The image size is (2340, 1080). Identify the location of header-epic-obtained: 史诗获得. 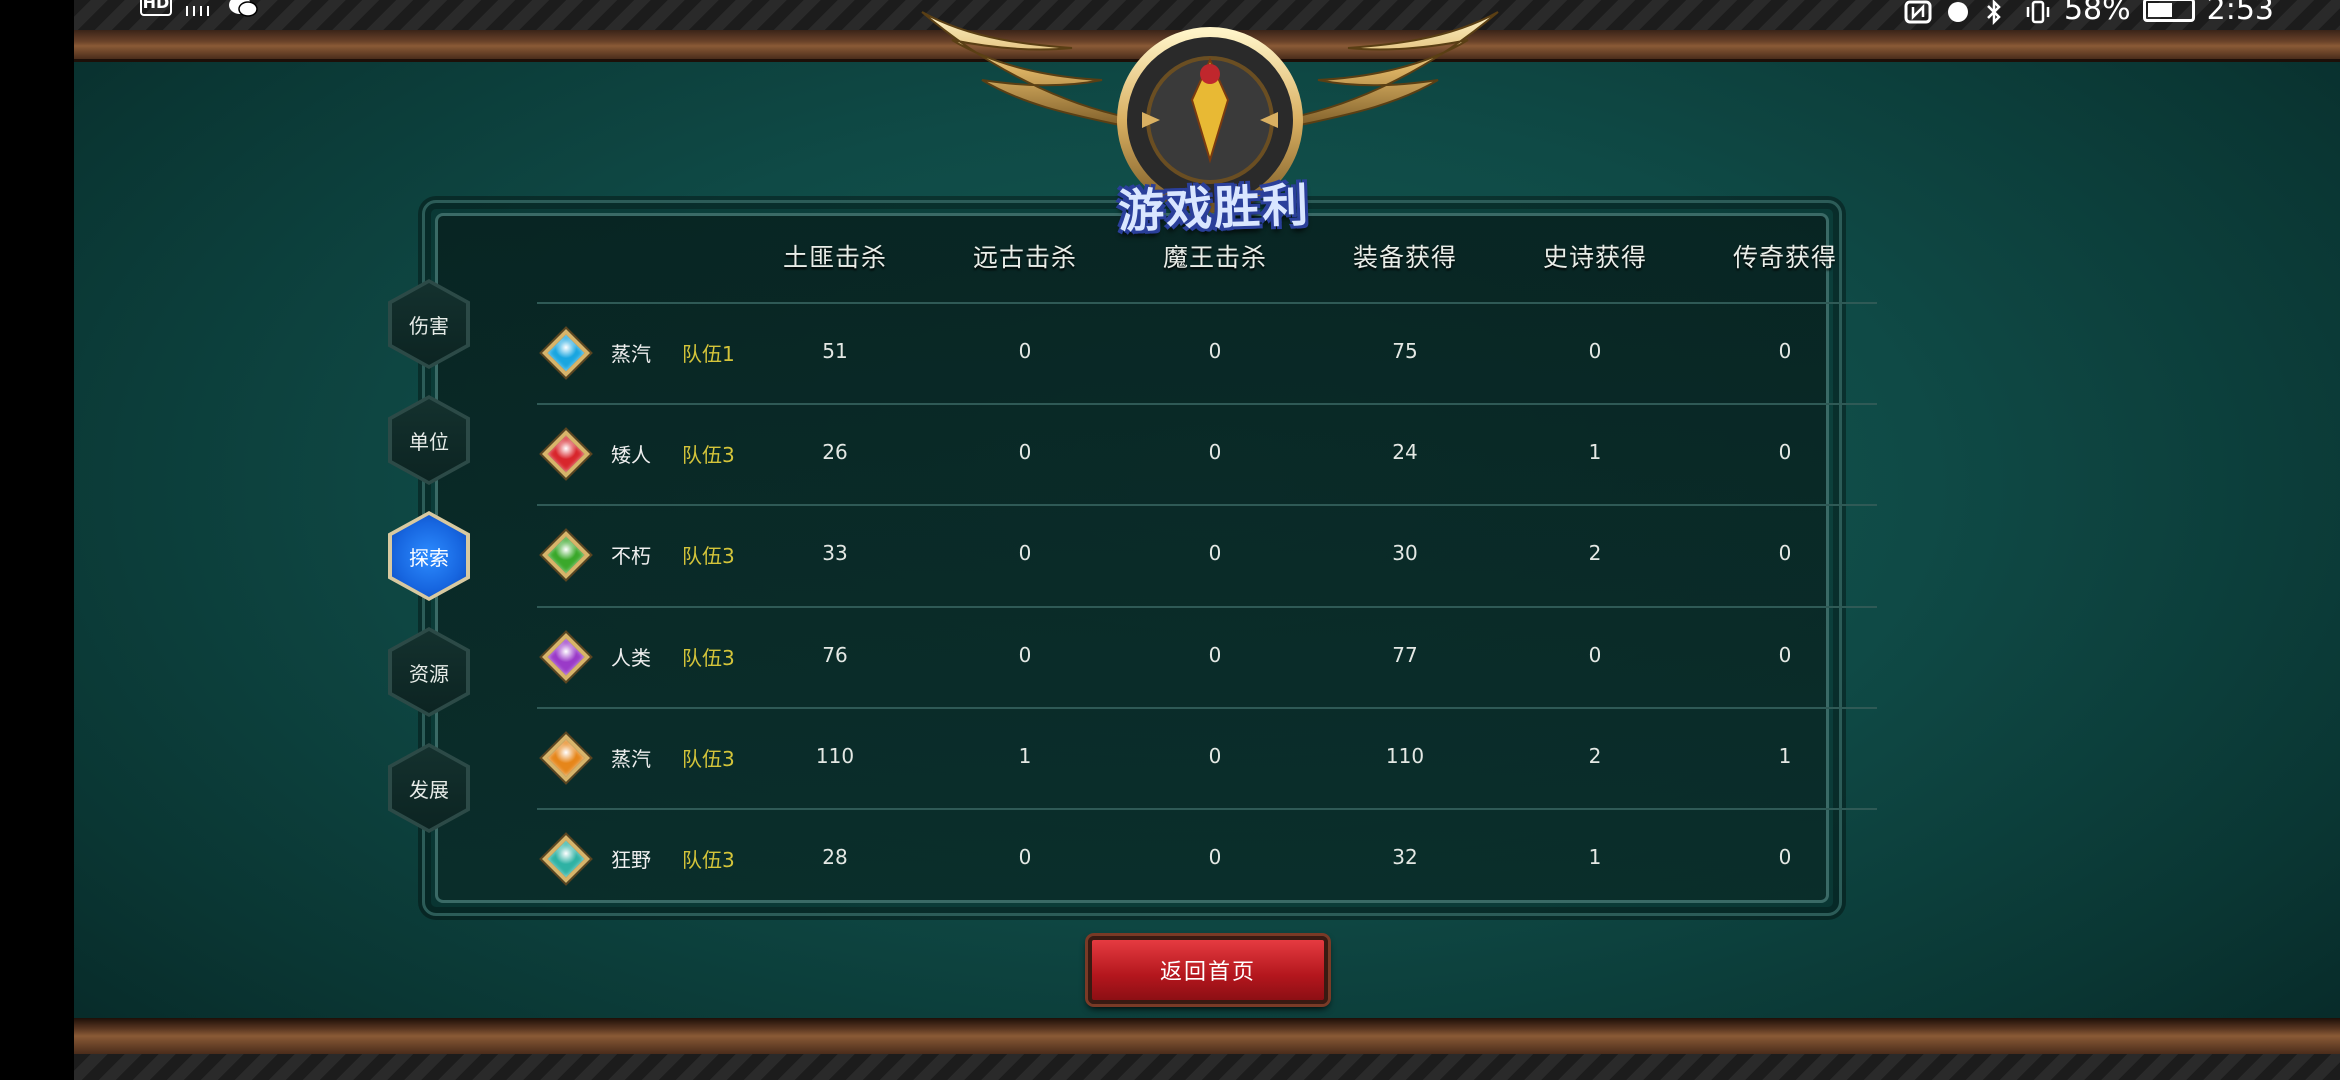
(1594, 257).